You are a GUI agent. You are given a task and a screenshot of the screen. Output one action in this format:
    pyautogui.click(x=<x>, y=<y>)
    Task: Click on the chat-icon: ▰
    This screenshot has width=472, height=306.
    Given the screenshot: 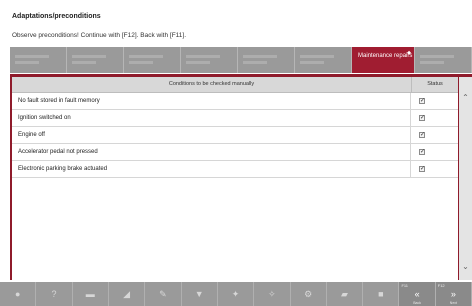 What is the action you would take?
    pyautogui.click(x=345, y=294)
    